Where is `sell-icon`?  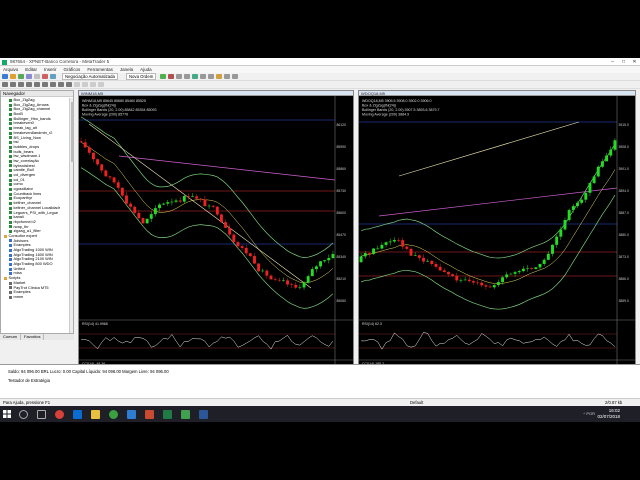 sell-icon is located at coordinates (171, 76).